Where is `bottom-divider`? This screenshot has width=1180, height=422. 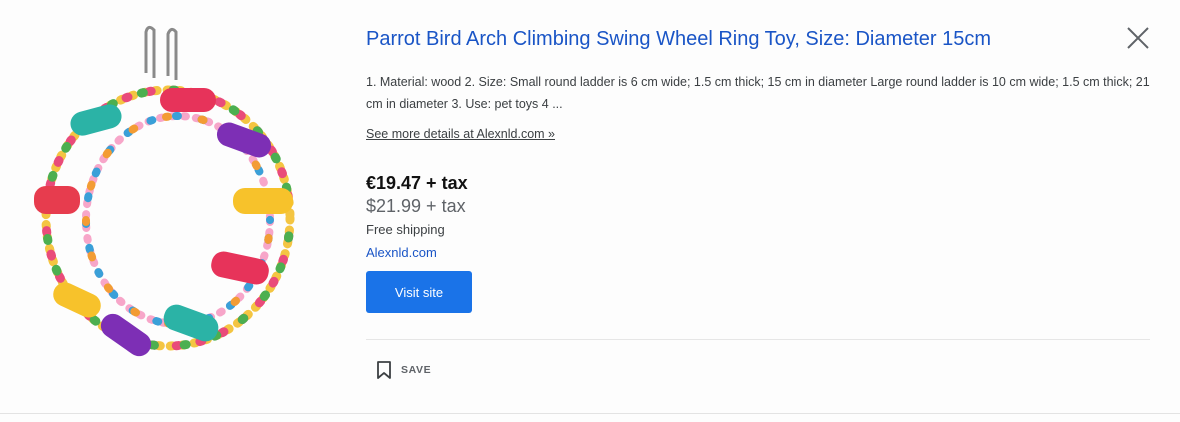
bottom-divider is located at coordinates (590, 413).